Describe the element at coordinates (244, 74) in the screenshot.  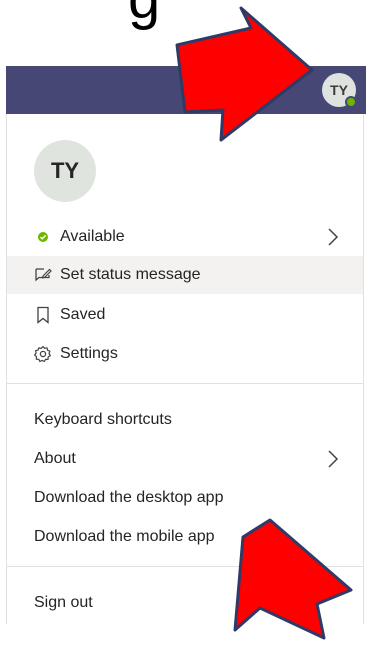
I see `red-arrow-annotation-top` at that location.